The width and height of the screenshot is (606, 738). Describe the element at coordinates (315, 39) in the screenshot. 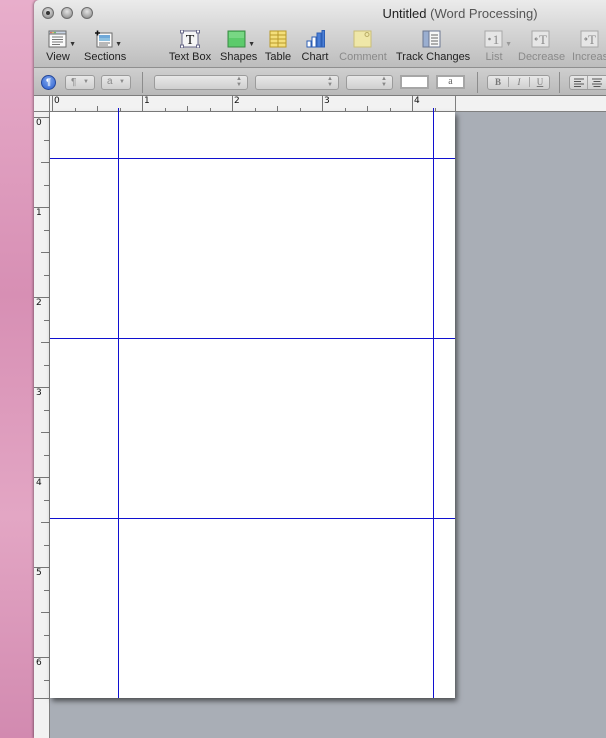

I see `chart-icon` at that location.